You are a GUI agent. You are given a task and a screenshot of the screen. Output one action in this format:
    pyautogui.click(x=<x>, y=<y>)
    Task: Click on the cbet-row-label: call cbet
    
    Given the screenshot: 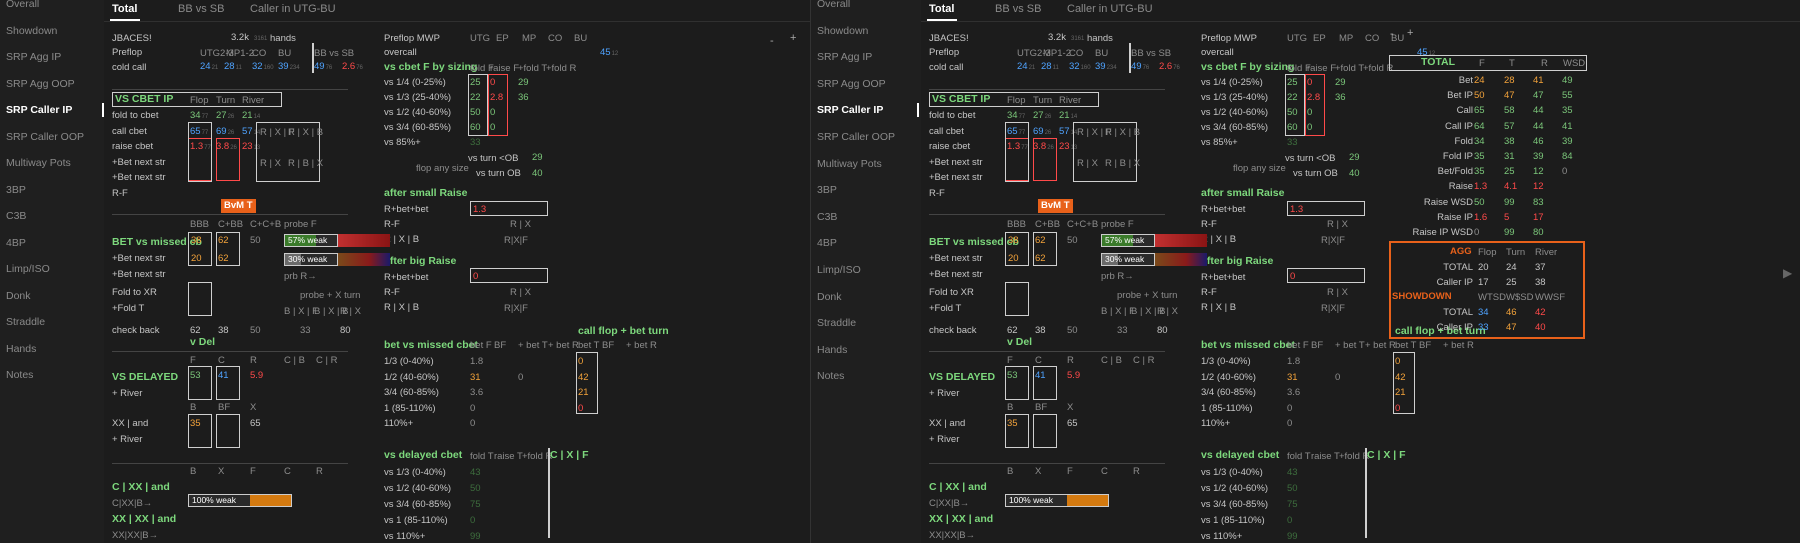 What is the action you would take?
    pyautogui.click(x=946, y=131)
    